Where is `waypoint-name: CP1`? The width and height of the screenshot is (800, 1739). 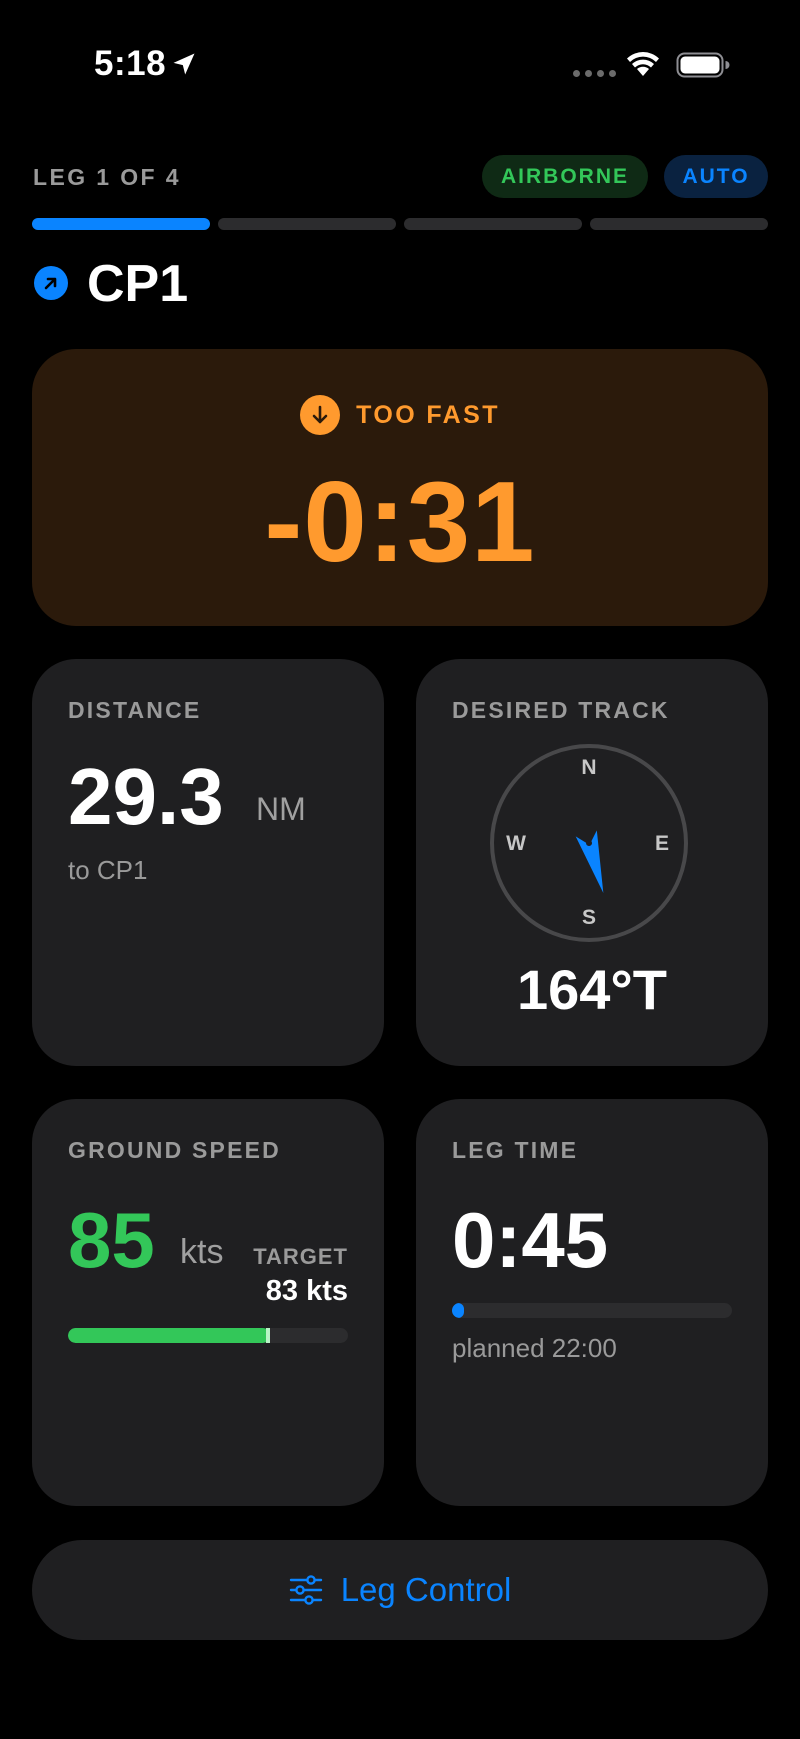 waypoint-name: CP1 is located at coordinates (138, 284).